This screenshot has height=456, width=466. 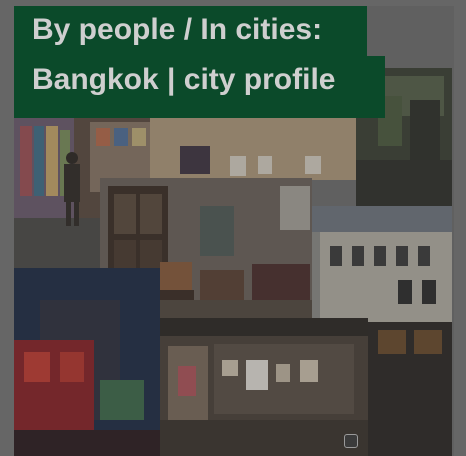 I want to click on photo-wall-strip, so click(x=255, y=149).